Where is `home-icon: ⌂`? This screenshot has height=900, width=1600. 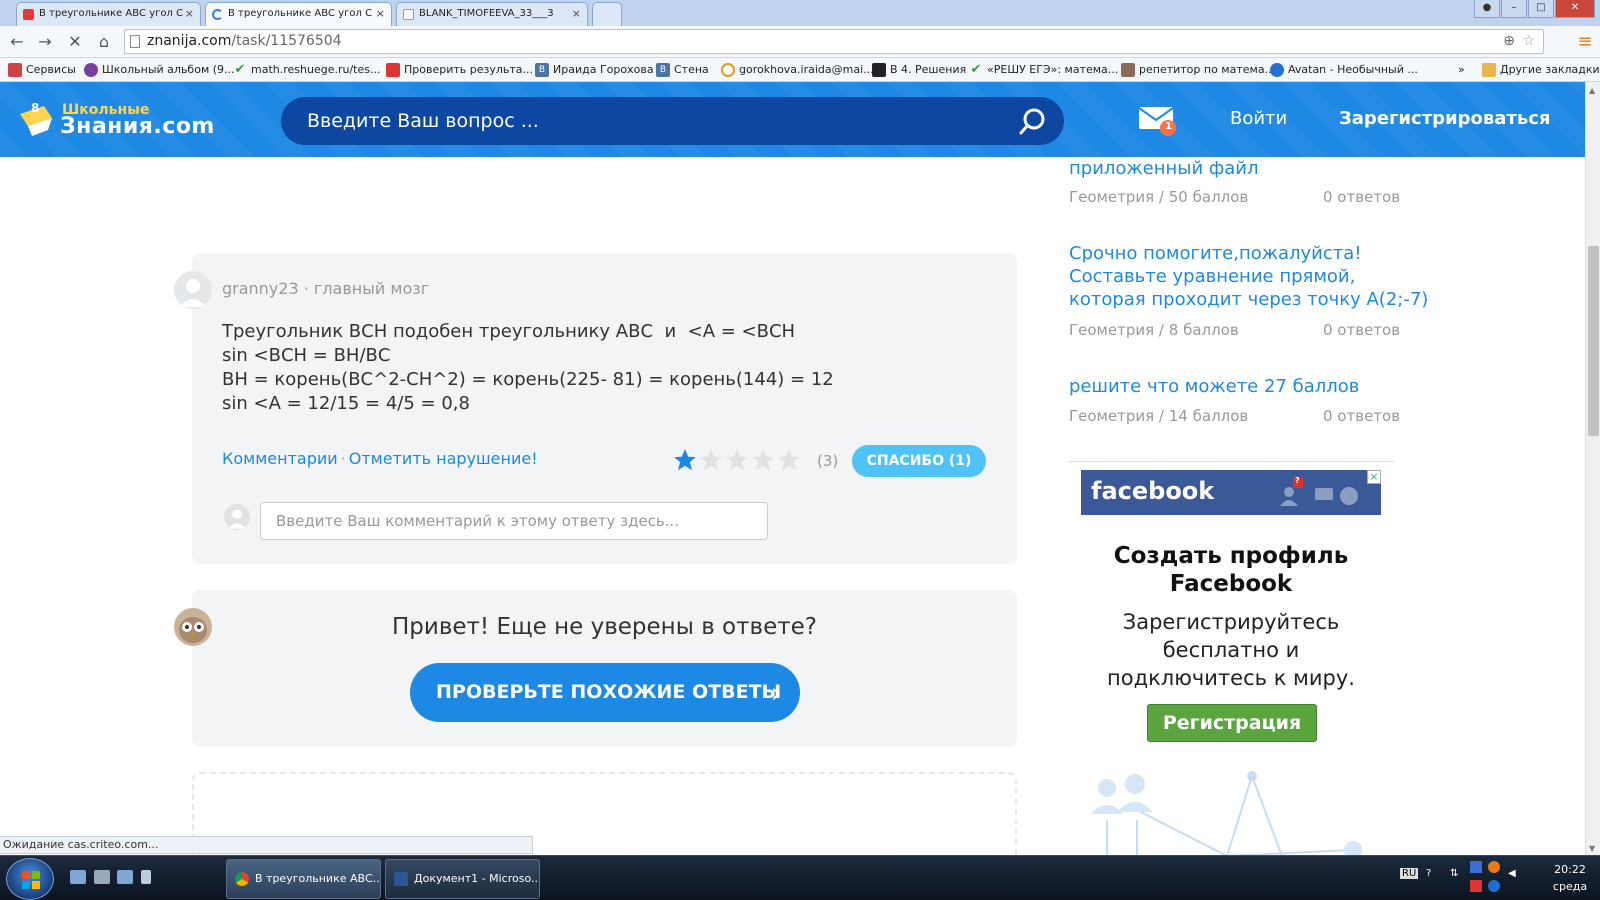 home-icon: ⌂ is located at coordinates (104, 42).